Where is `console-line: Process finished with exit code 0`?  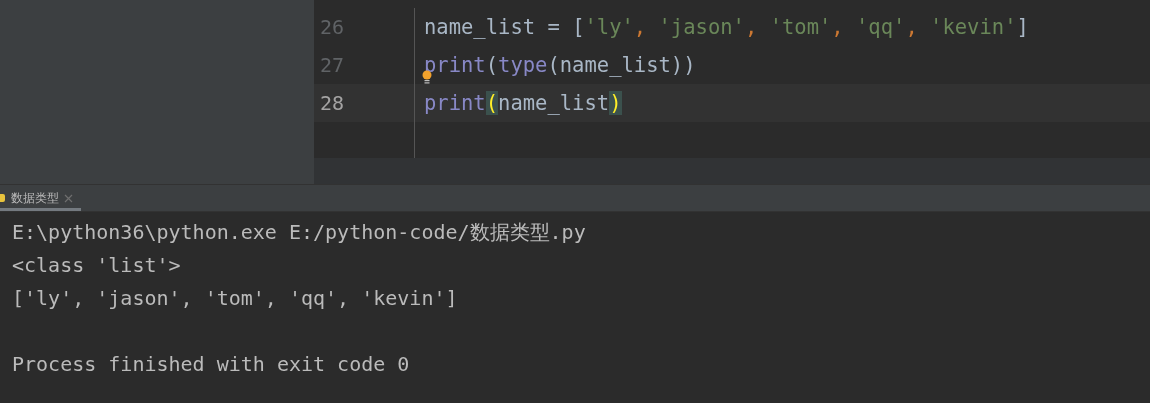 console-line: Process finished with exit code 0 is located at coordinates (211, 364).